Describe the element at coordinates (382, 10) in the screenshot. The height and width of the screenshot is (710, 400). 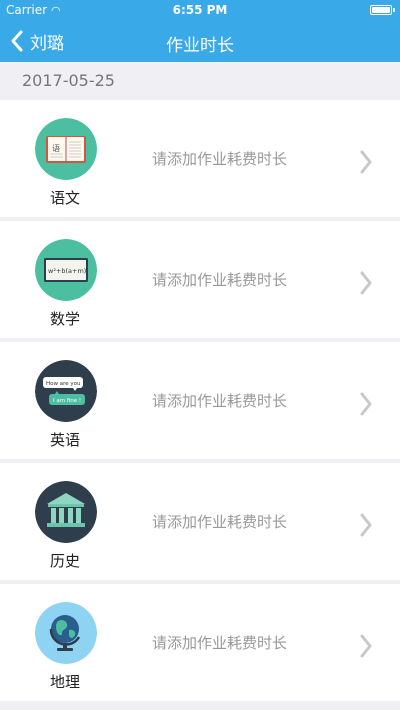
I see `battery-icon` at that location.